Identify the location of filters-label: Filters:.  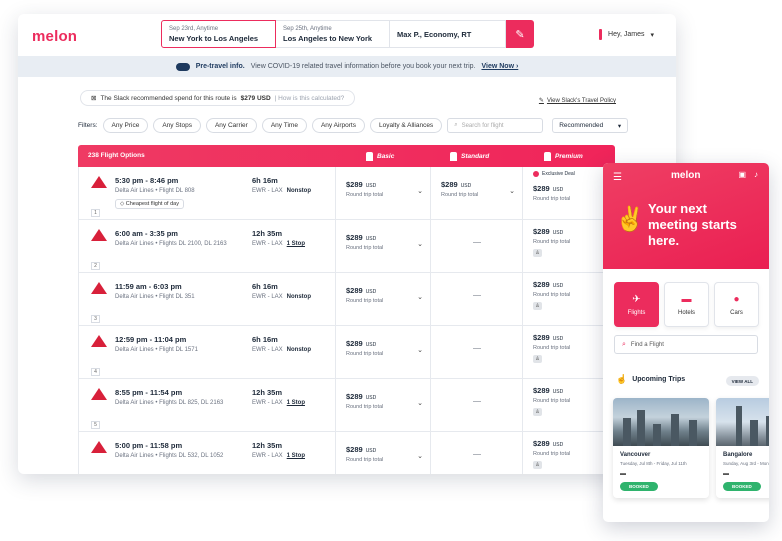
(88, 125).